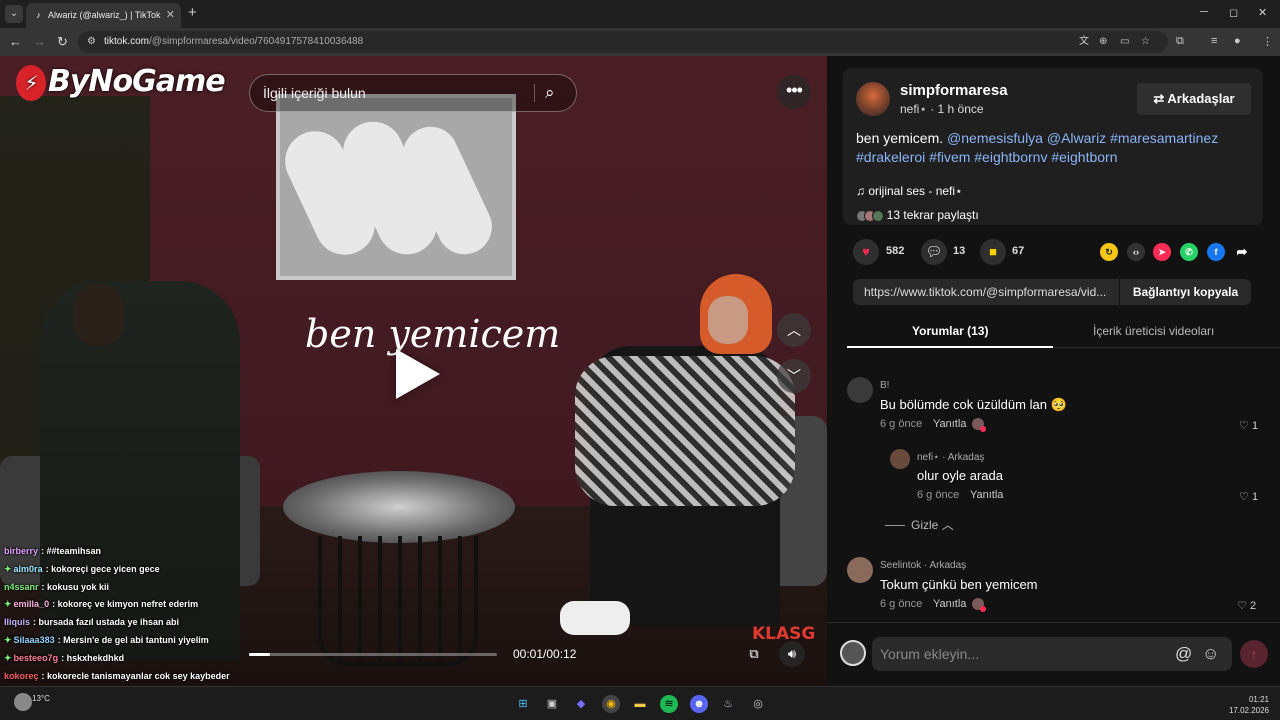 The height and width of the screenshot is (720, 1280). Describe the element at coordinates (611, 704) in the screenshot. I see `chrome-icon: ◉` at that location.